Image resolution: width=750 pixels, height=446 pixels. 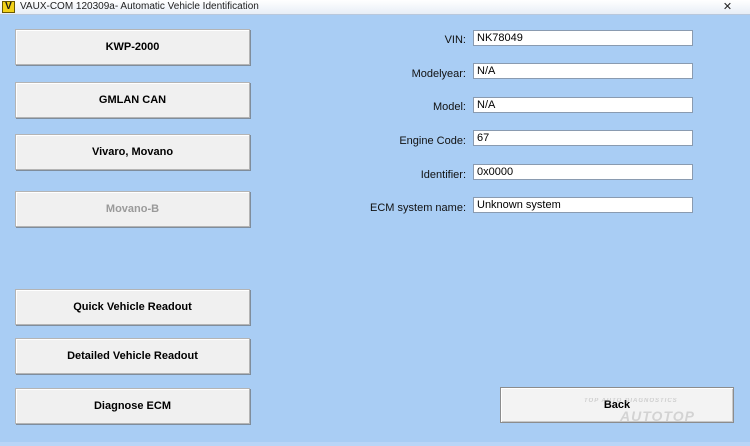 I want to click on engine-code-label: Engine Code:, so click(x=432, y=141).